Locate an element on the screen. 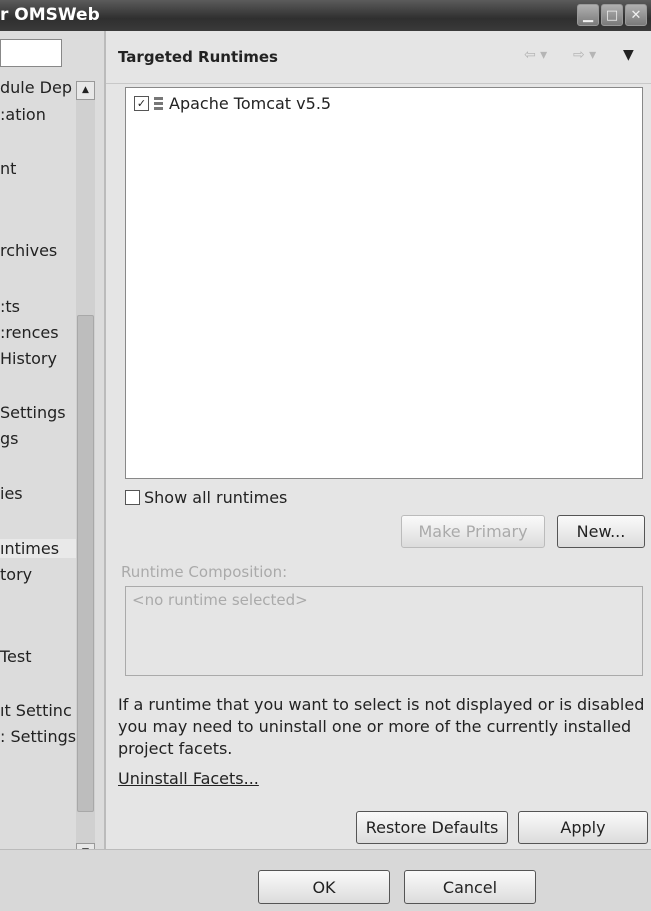  runtime-label: Apache Tomcat v5.5 is located at coordinates (250, 103).